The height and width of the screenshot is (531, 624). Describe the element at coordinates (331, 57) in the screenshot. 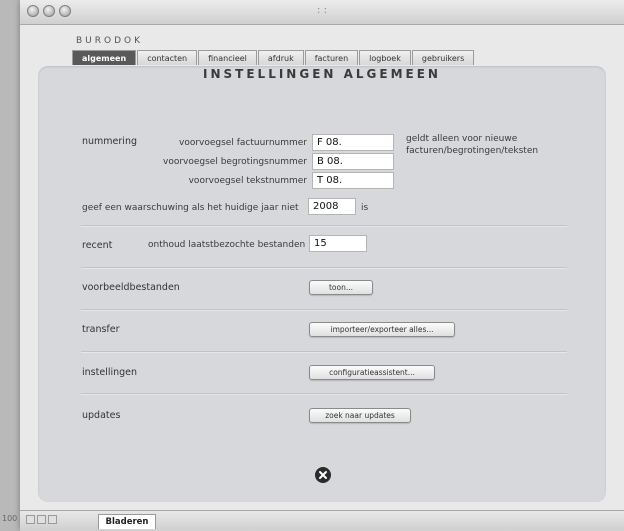

I see `tab-facturen: facturen` at that location.